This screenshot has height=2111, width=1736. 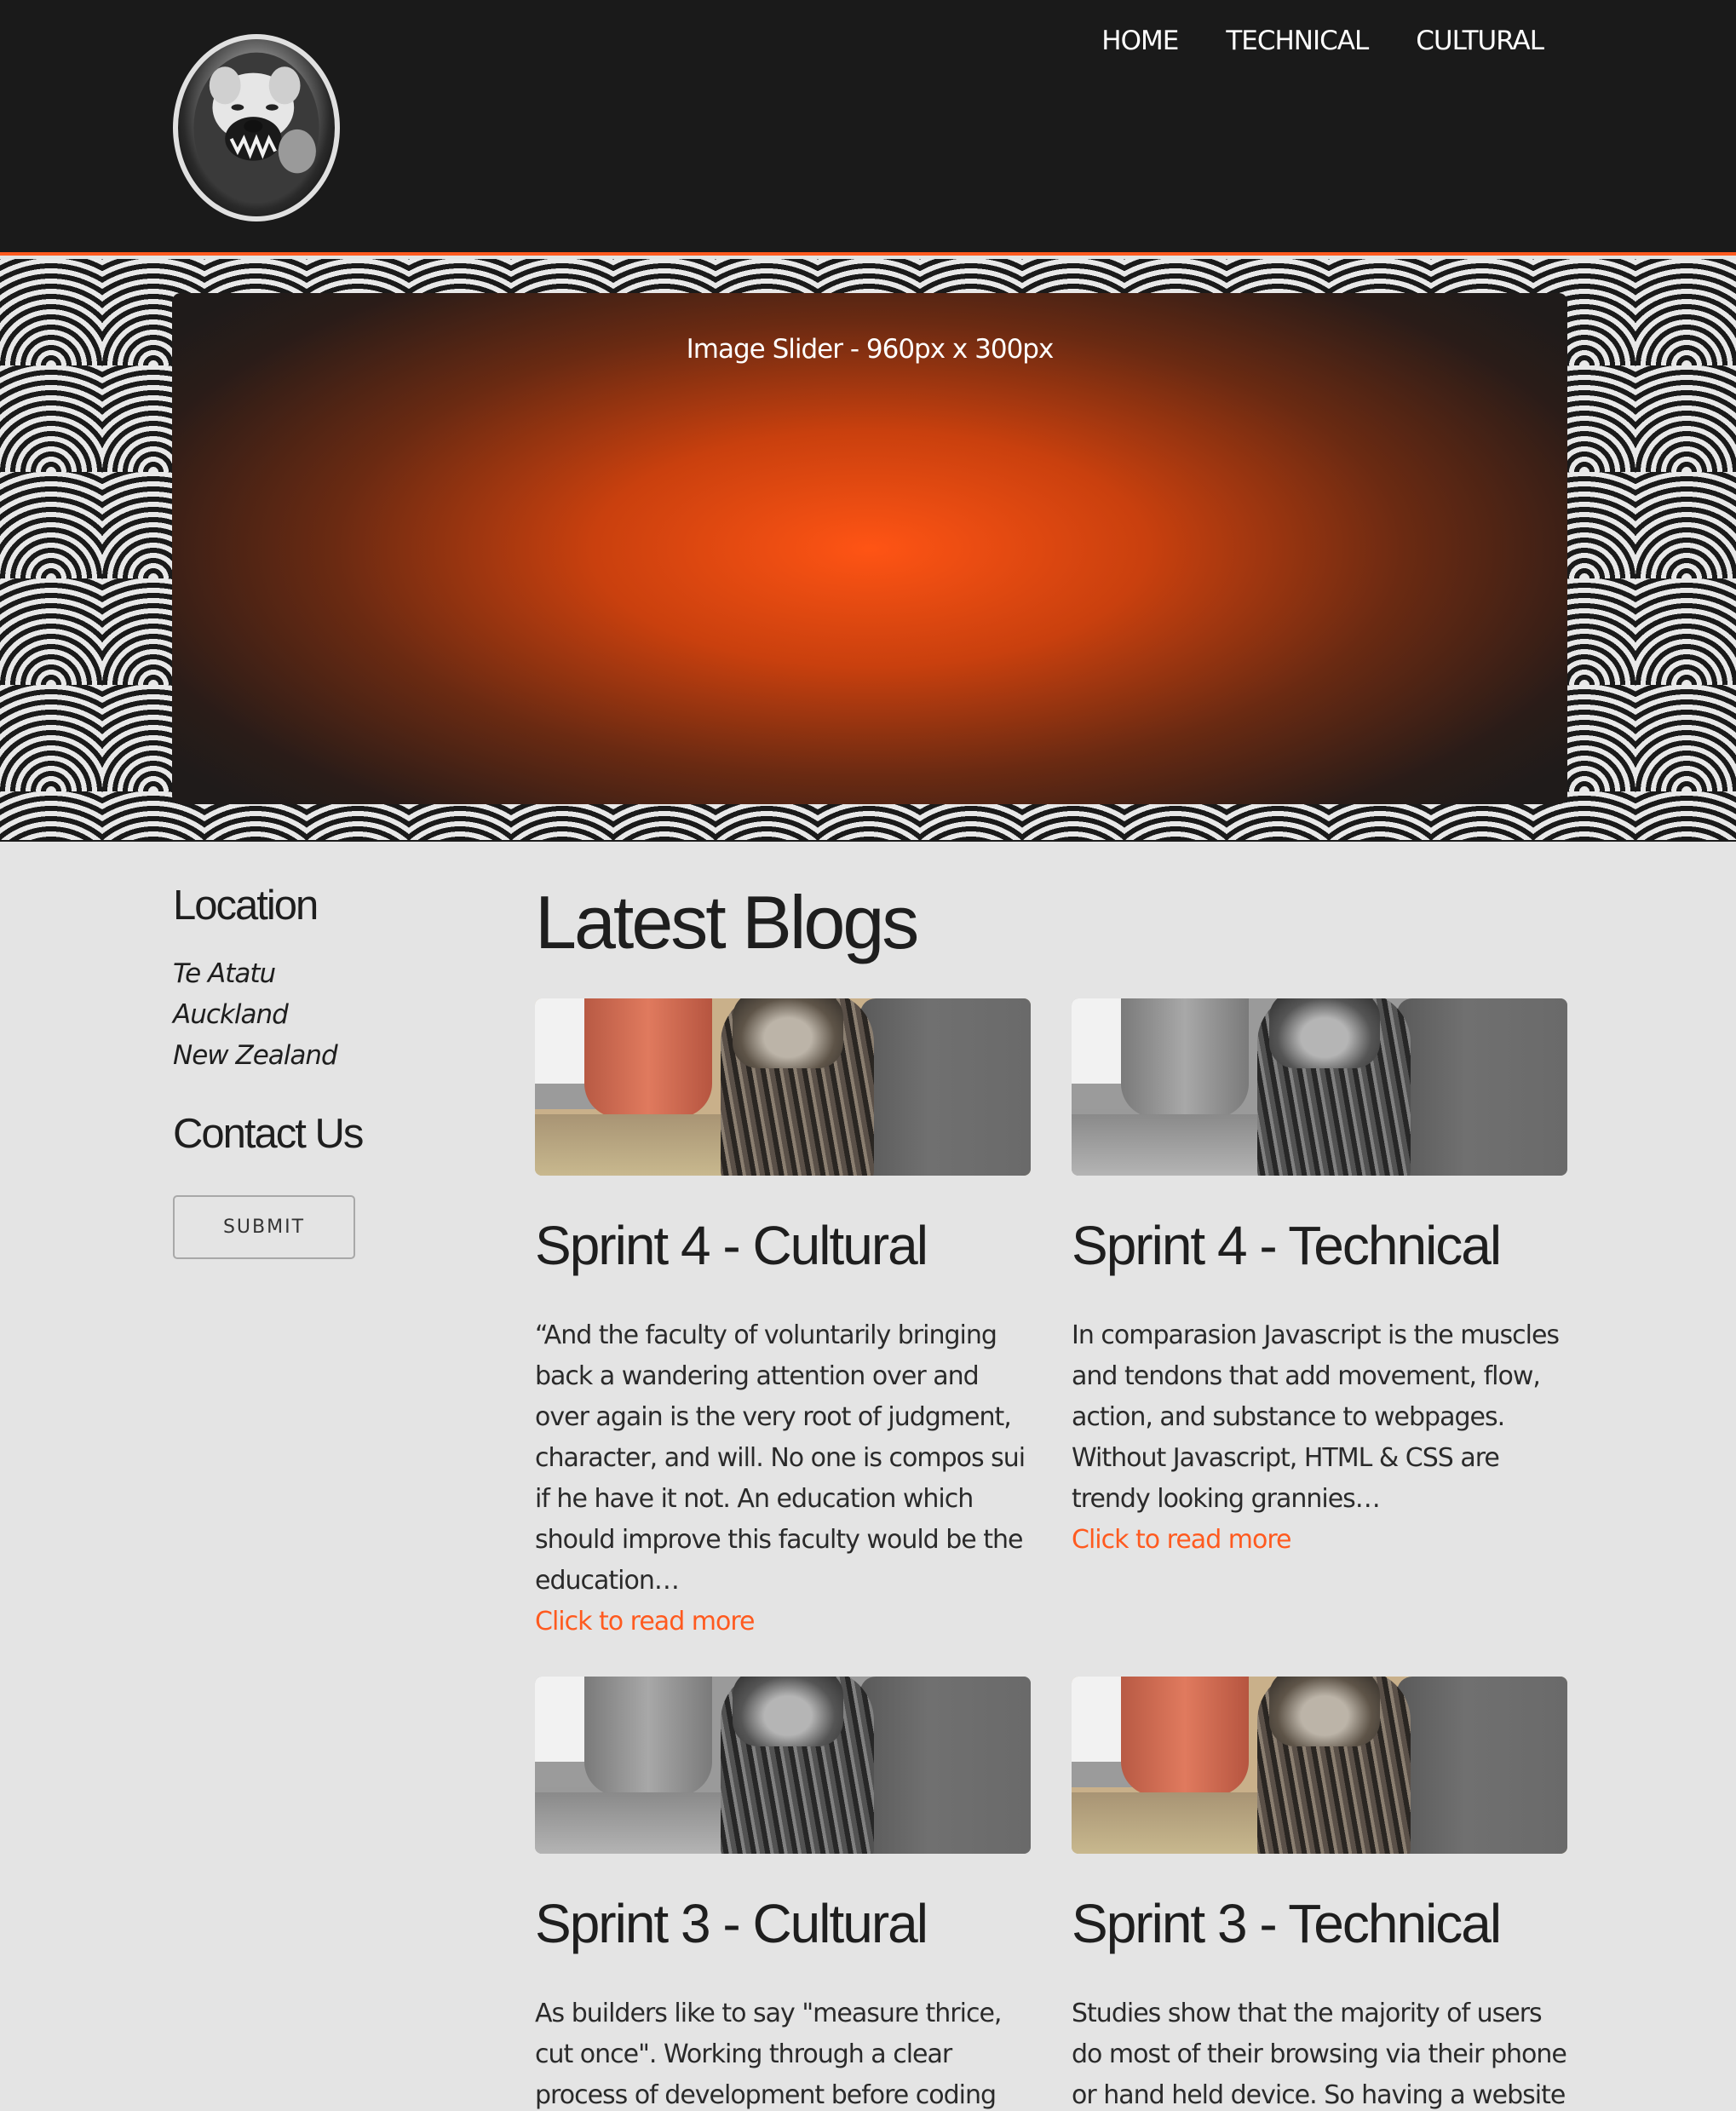 What do you see at coordinates (1319, 1924) in the screenshot?
I see `blog-card-title: Sprint 3 - Technical` at bounding box center [1319, 1924].